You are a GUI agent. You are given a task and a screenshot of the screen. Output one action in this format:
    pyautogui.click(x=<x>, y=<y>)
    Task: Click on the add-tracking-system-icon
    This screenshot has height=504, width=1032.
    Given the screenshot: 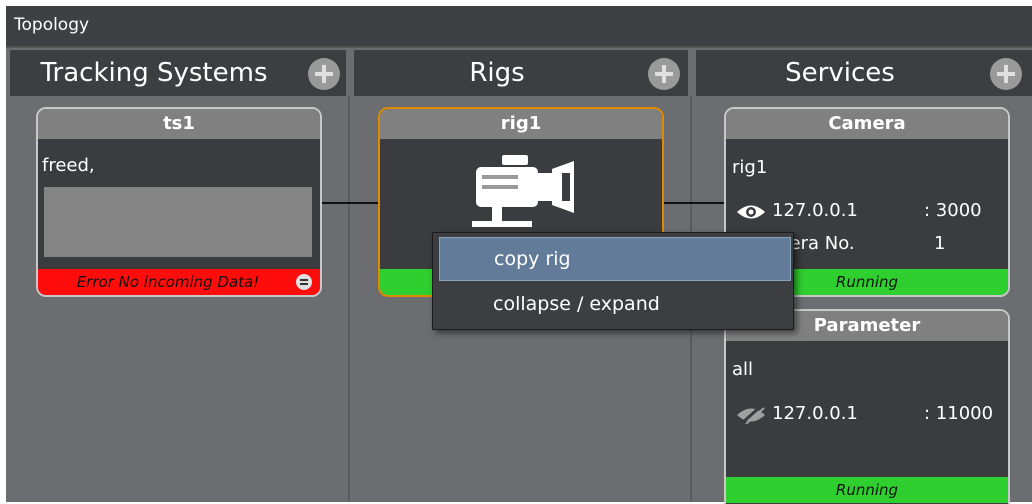 What is the action you would take?
    pyautogui.click(x=324, y=74)
    